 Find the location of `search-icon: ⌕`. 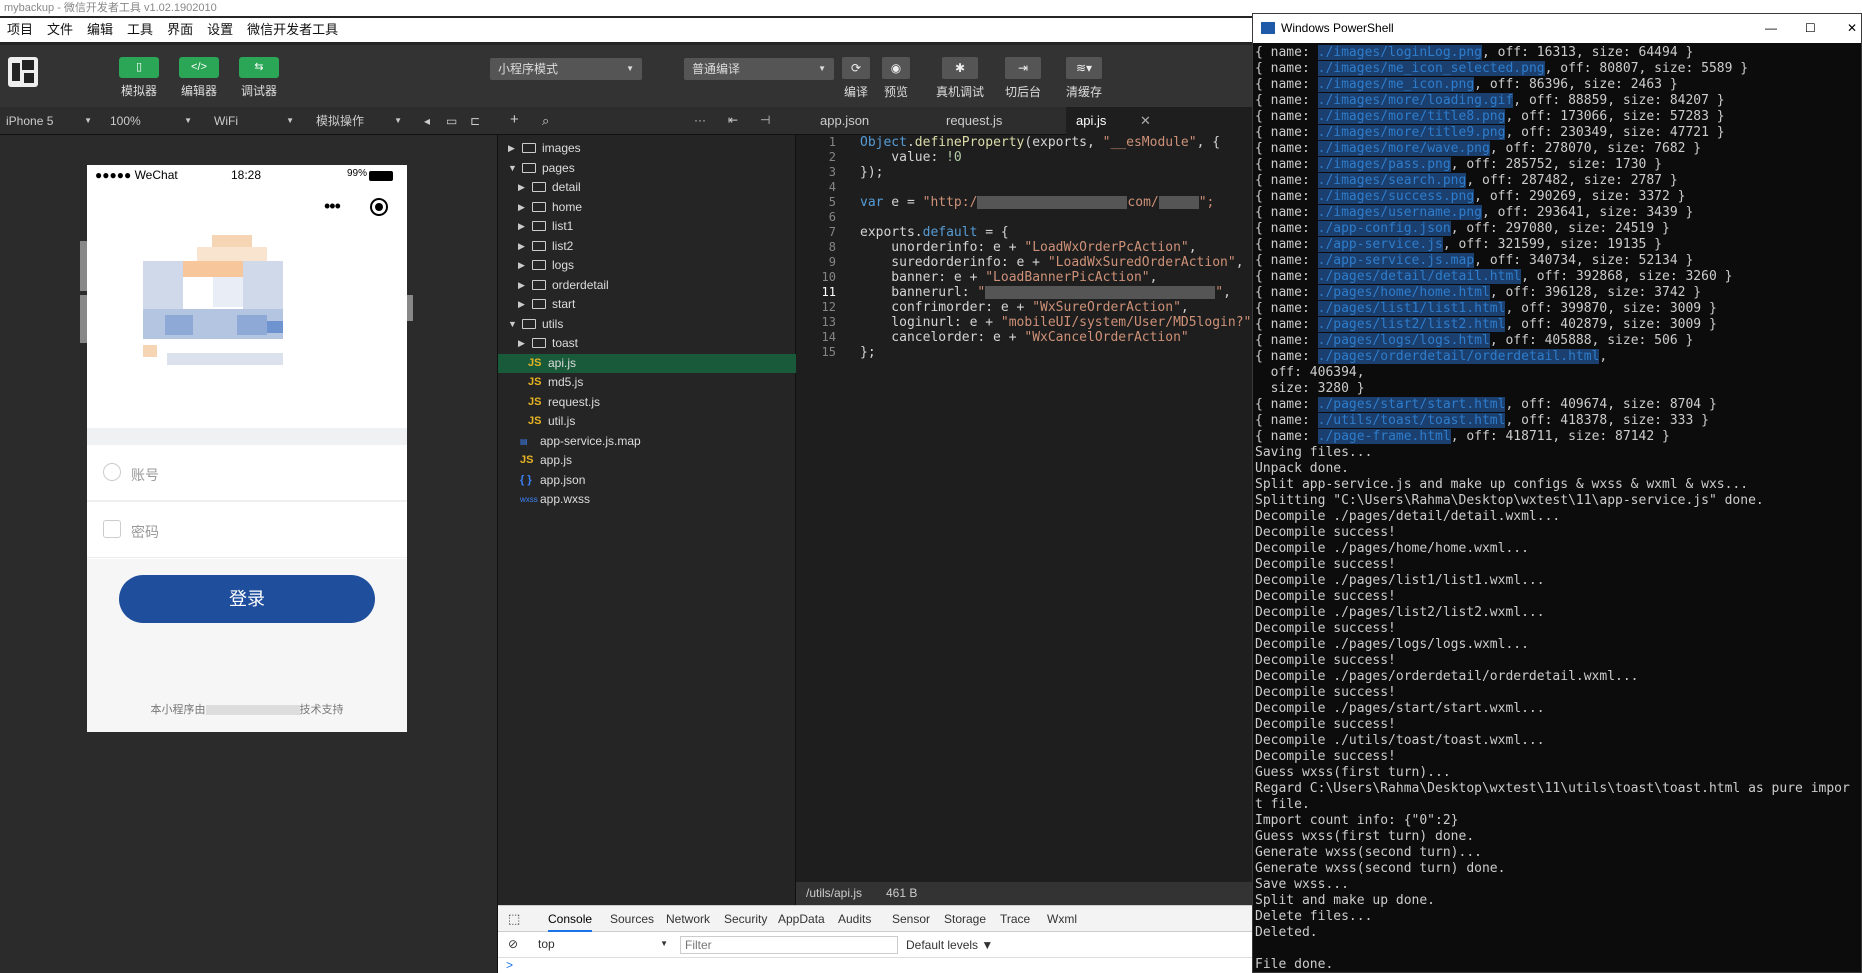

search-icon: ⌕ is located at coordinates (545, 121).